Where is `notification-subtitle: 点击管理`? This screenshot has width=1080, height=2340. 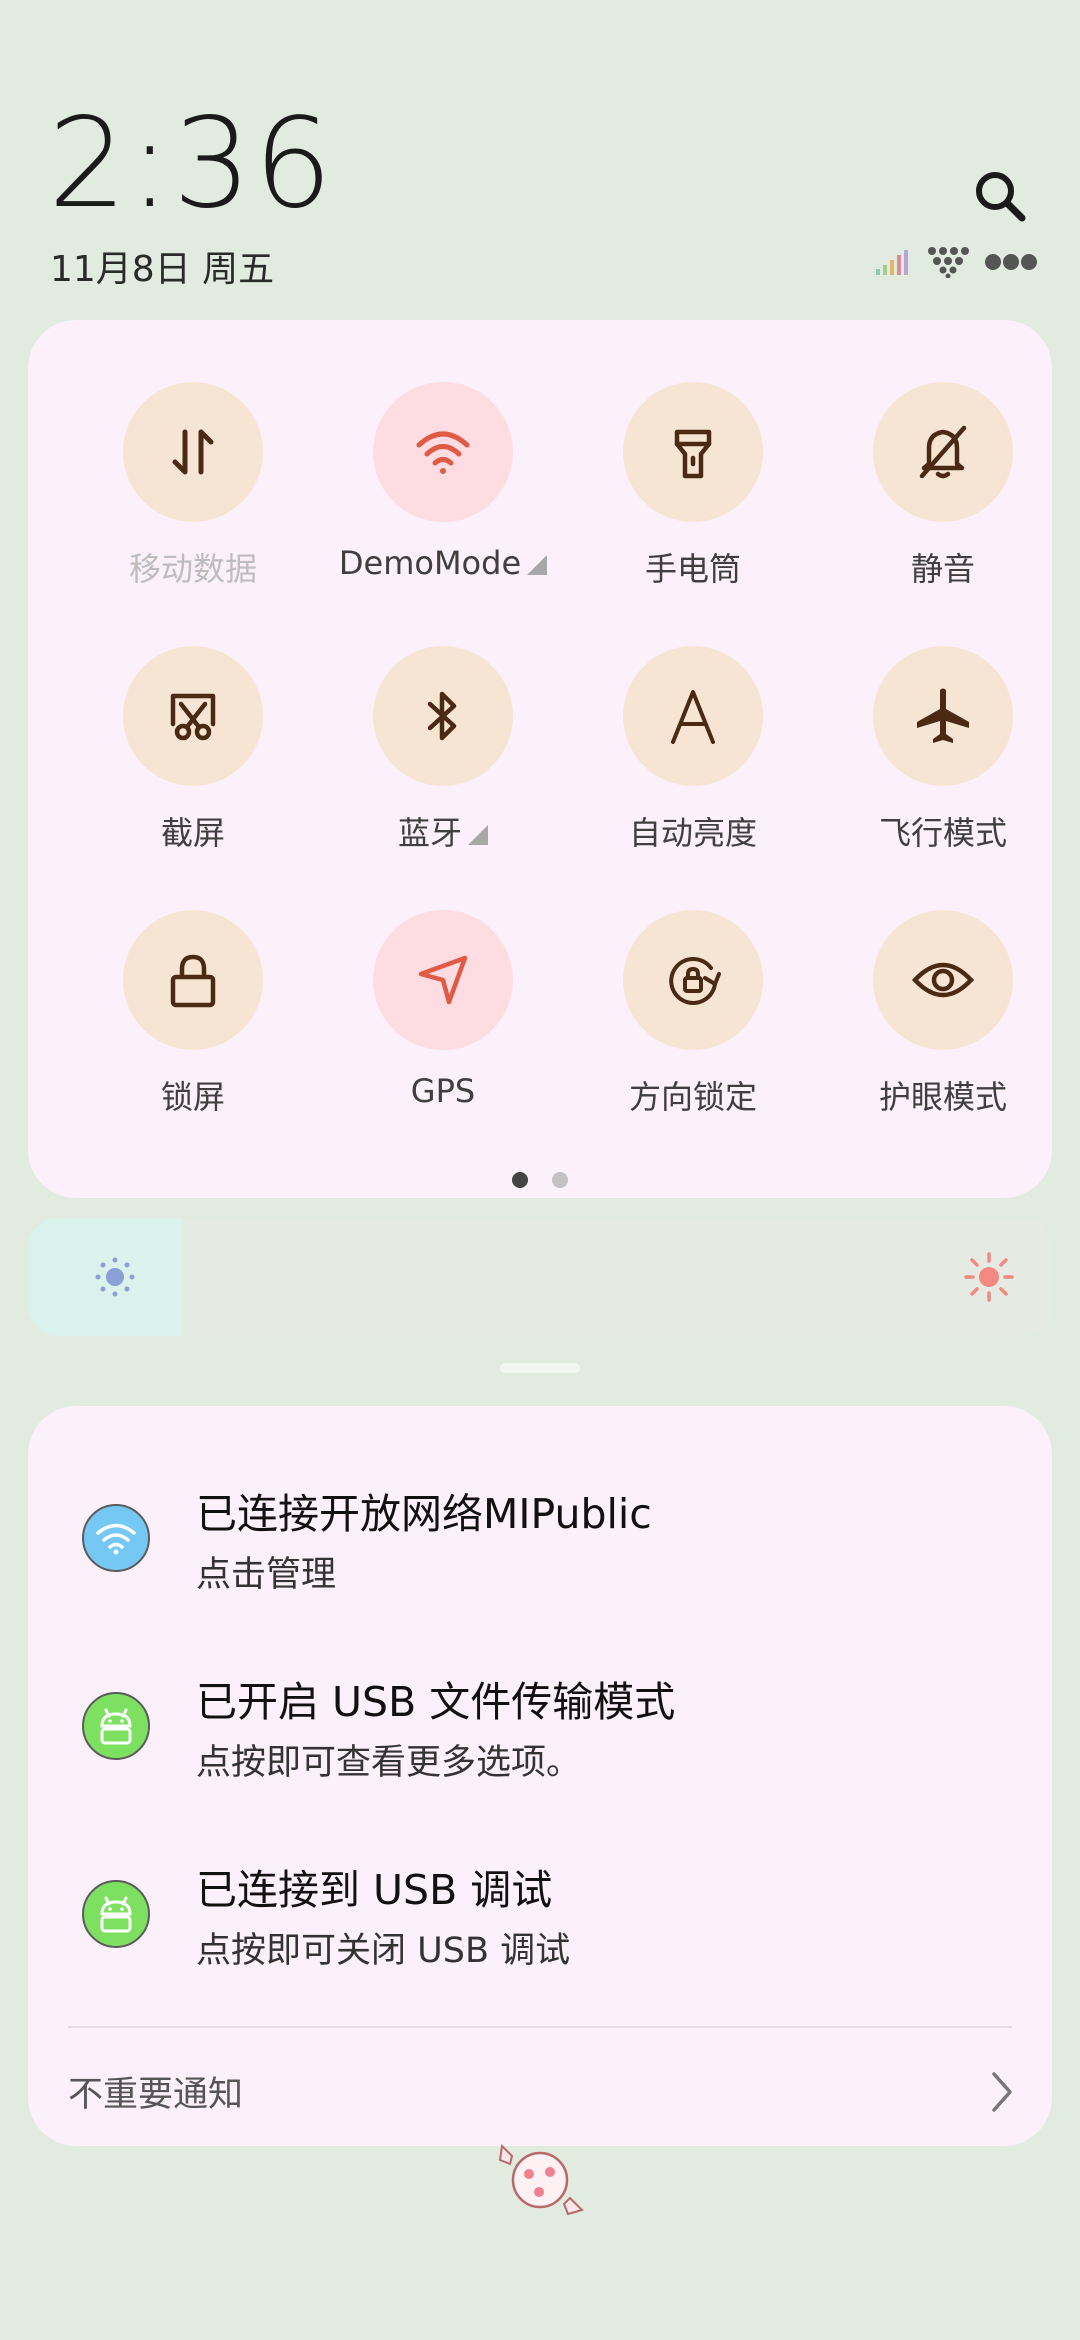 notification-subtitle: 点击管理 is located at coordinates (266, 1575).